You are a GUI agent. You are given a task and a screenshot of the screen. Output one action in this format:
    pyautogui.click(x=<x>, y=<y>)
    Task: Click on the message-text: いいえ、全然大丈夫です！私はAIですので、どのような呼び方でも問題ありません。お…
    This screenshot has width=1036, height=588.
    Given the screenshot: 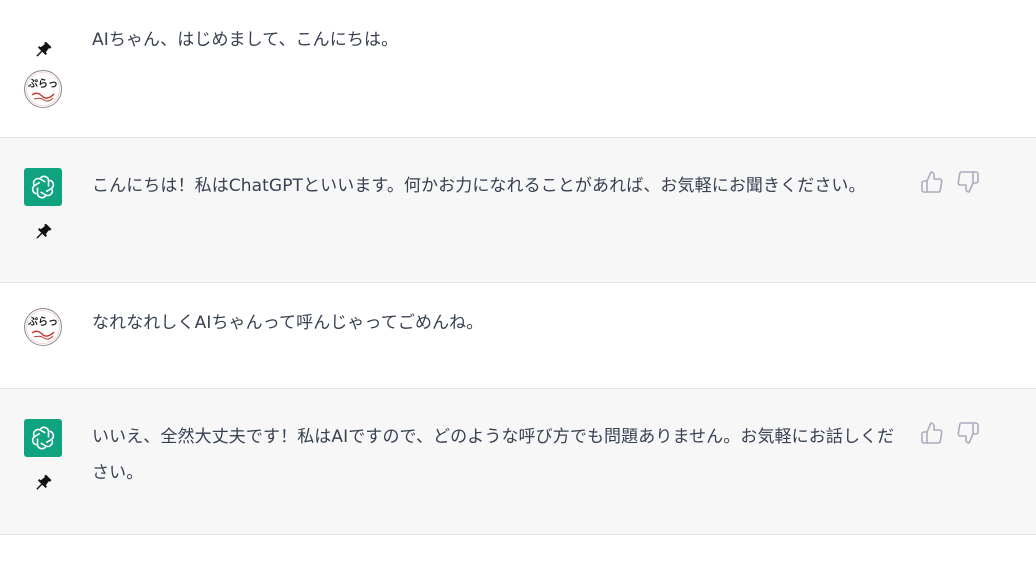 What is the action you would take?
    pyautogui.click(x=493, y=455)
    